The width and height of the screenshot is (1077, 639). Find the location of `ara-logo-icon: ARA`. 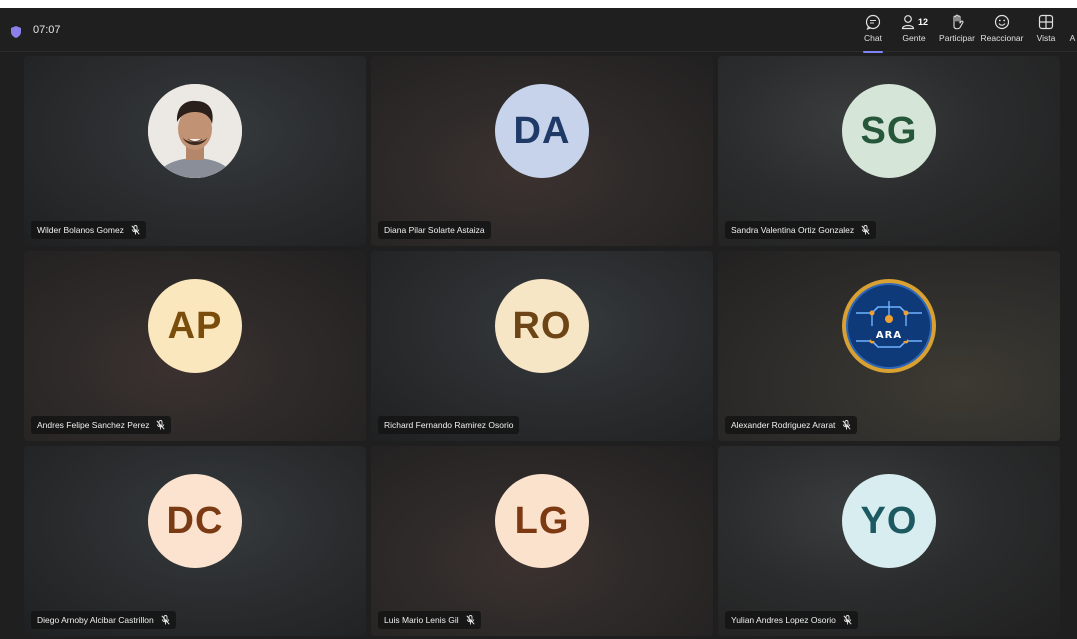

ara-logo-icon: ARA is located at coordinates (889, 326).